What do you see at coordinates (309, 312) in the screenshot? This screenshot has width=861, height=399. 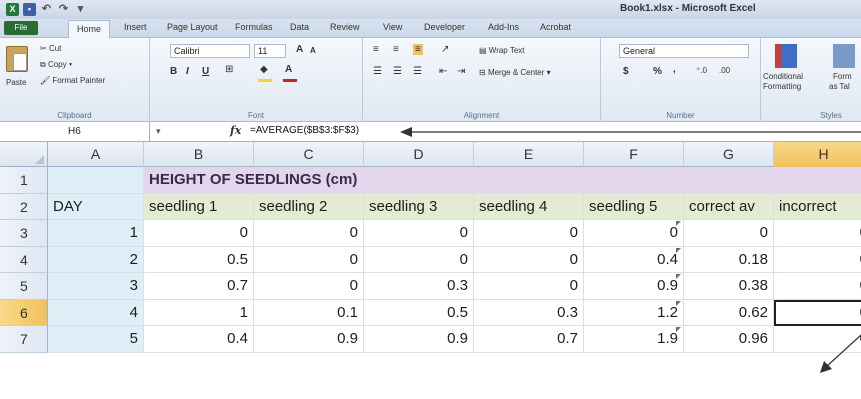 I see `data-cell: 0.1` at bounding box center [309, 312].